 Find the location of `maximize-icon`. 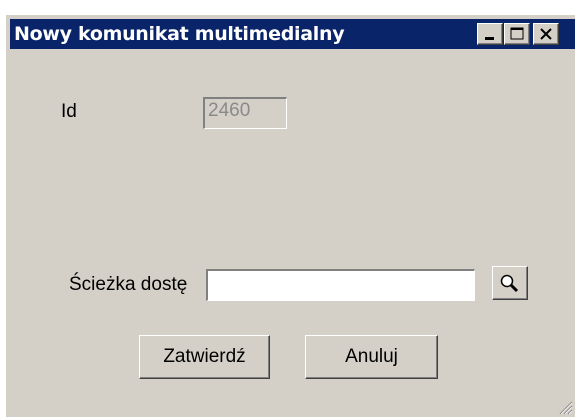

maximize-icon is located at coordinates (517, 33).